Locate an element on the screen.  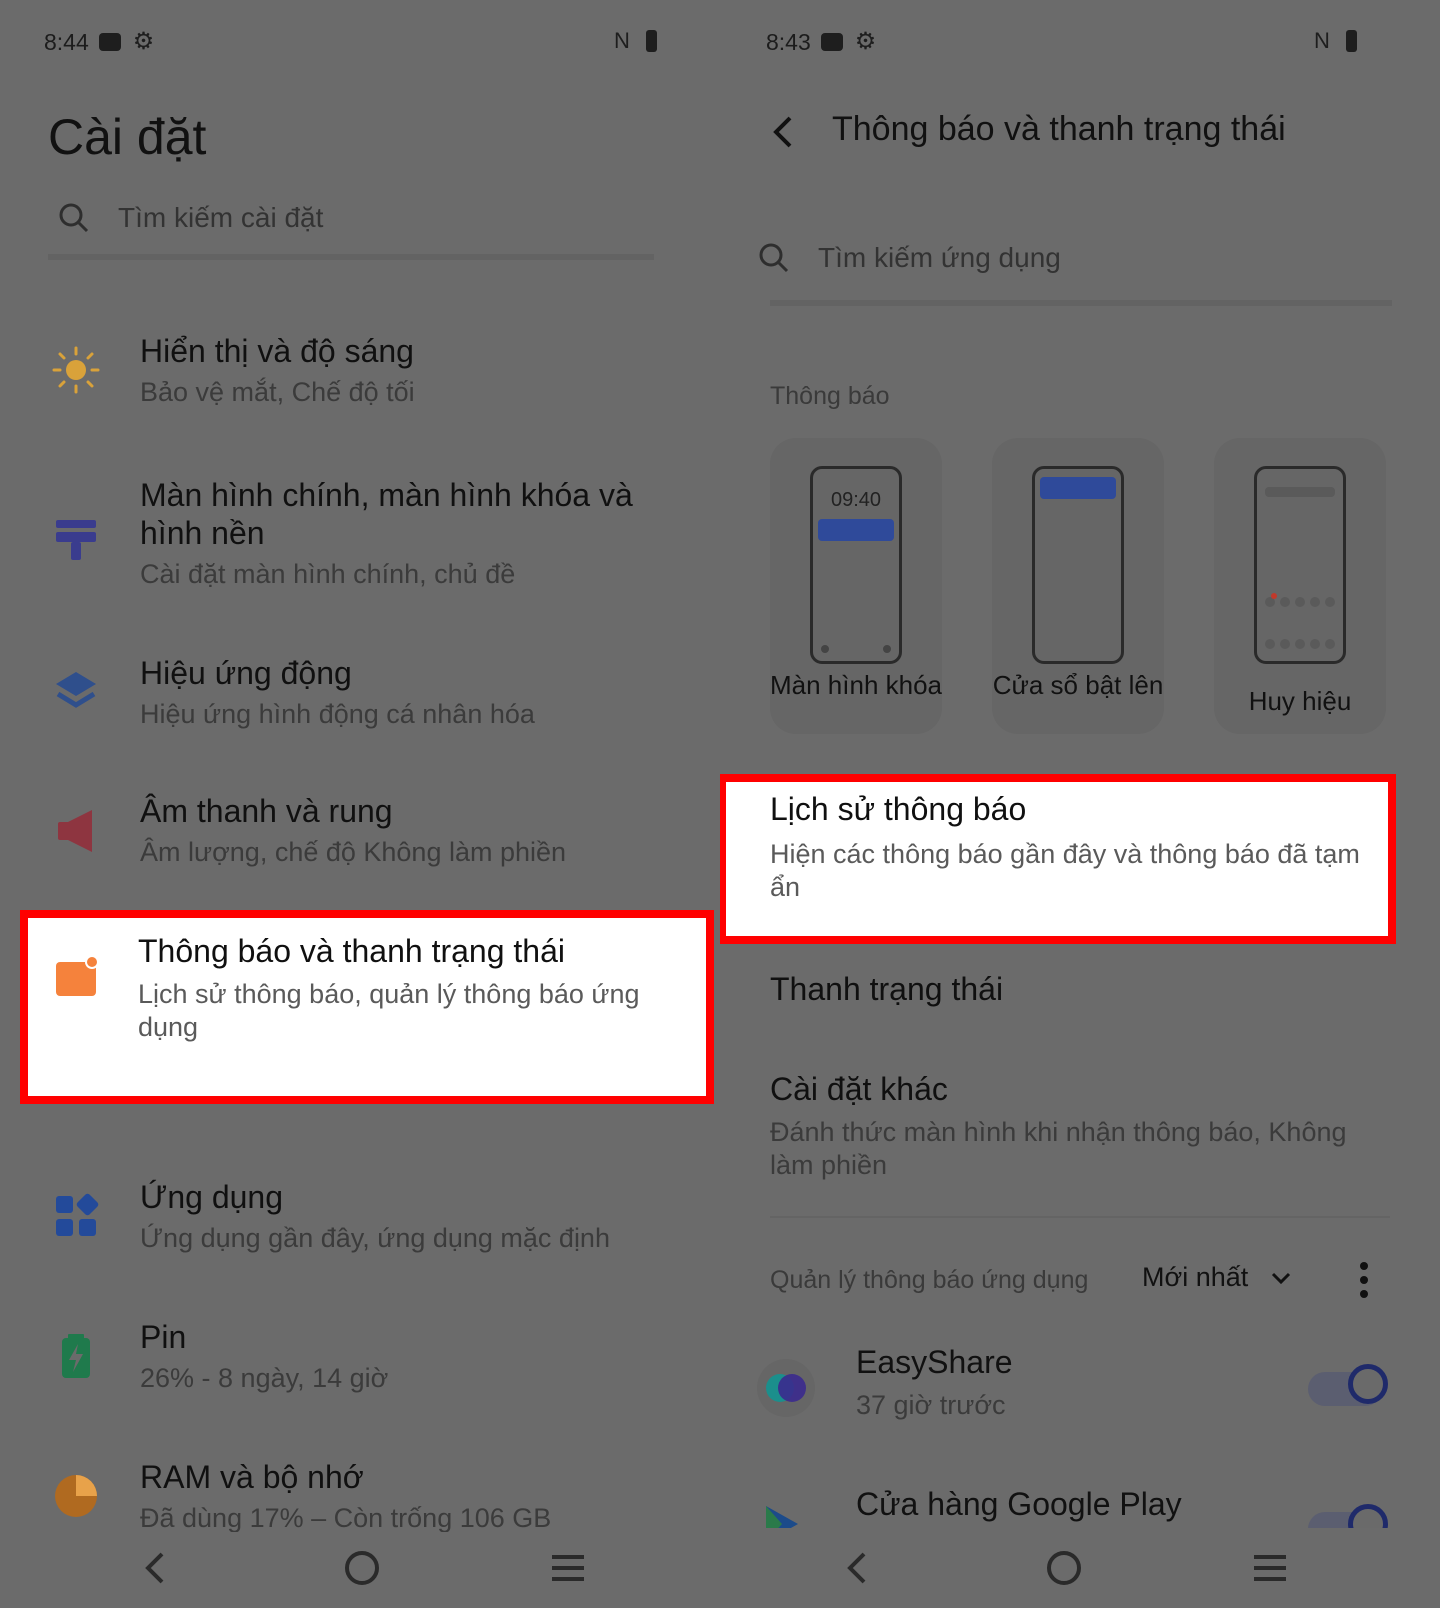
page-title: Cài đặt is located at coordinates (127, 137).